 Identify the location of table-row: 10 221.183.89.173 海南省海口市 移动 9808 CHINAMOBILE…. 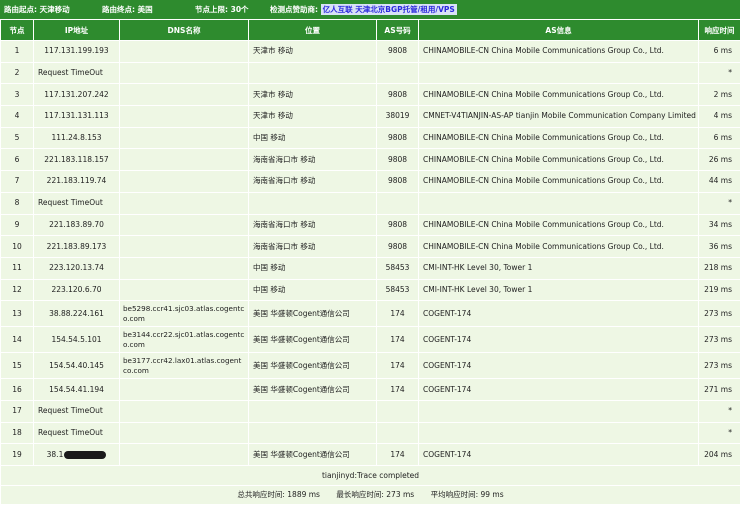
(370, 246).